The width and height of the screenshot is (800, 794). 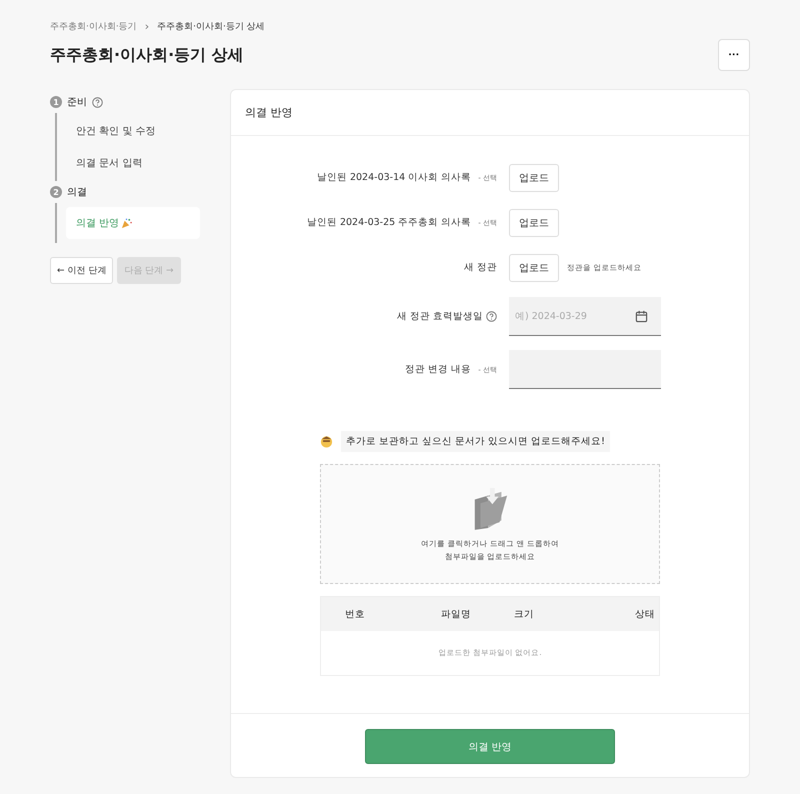 What do you see at coordinates (394, 177) in the screenshot?
I see `field-label: 날인된 2024-03-14 이사회 의사록` at bounding box center [394, 177].